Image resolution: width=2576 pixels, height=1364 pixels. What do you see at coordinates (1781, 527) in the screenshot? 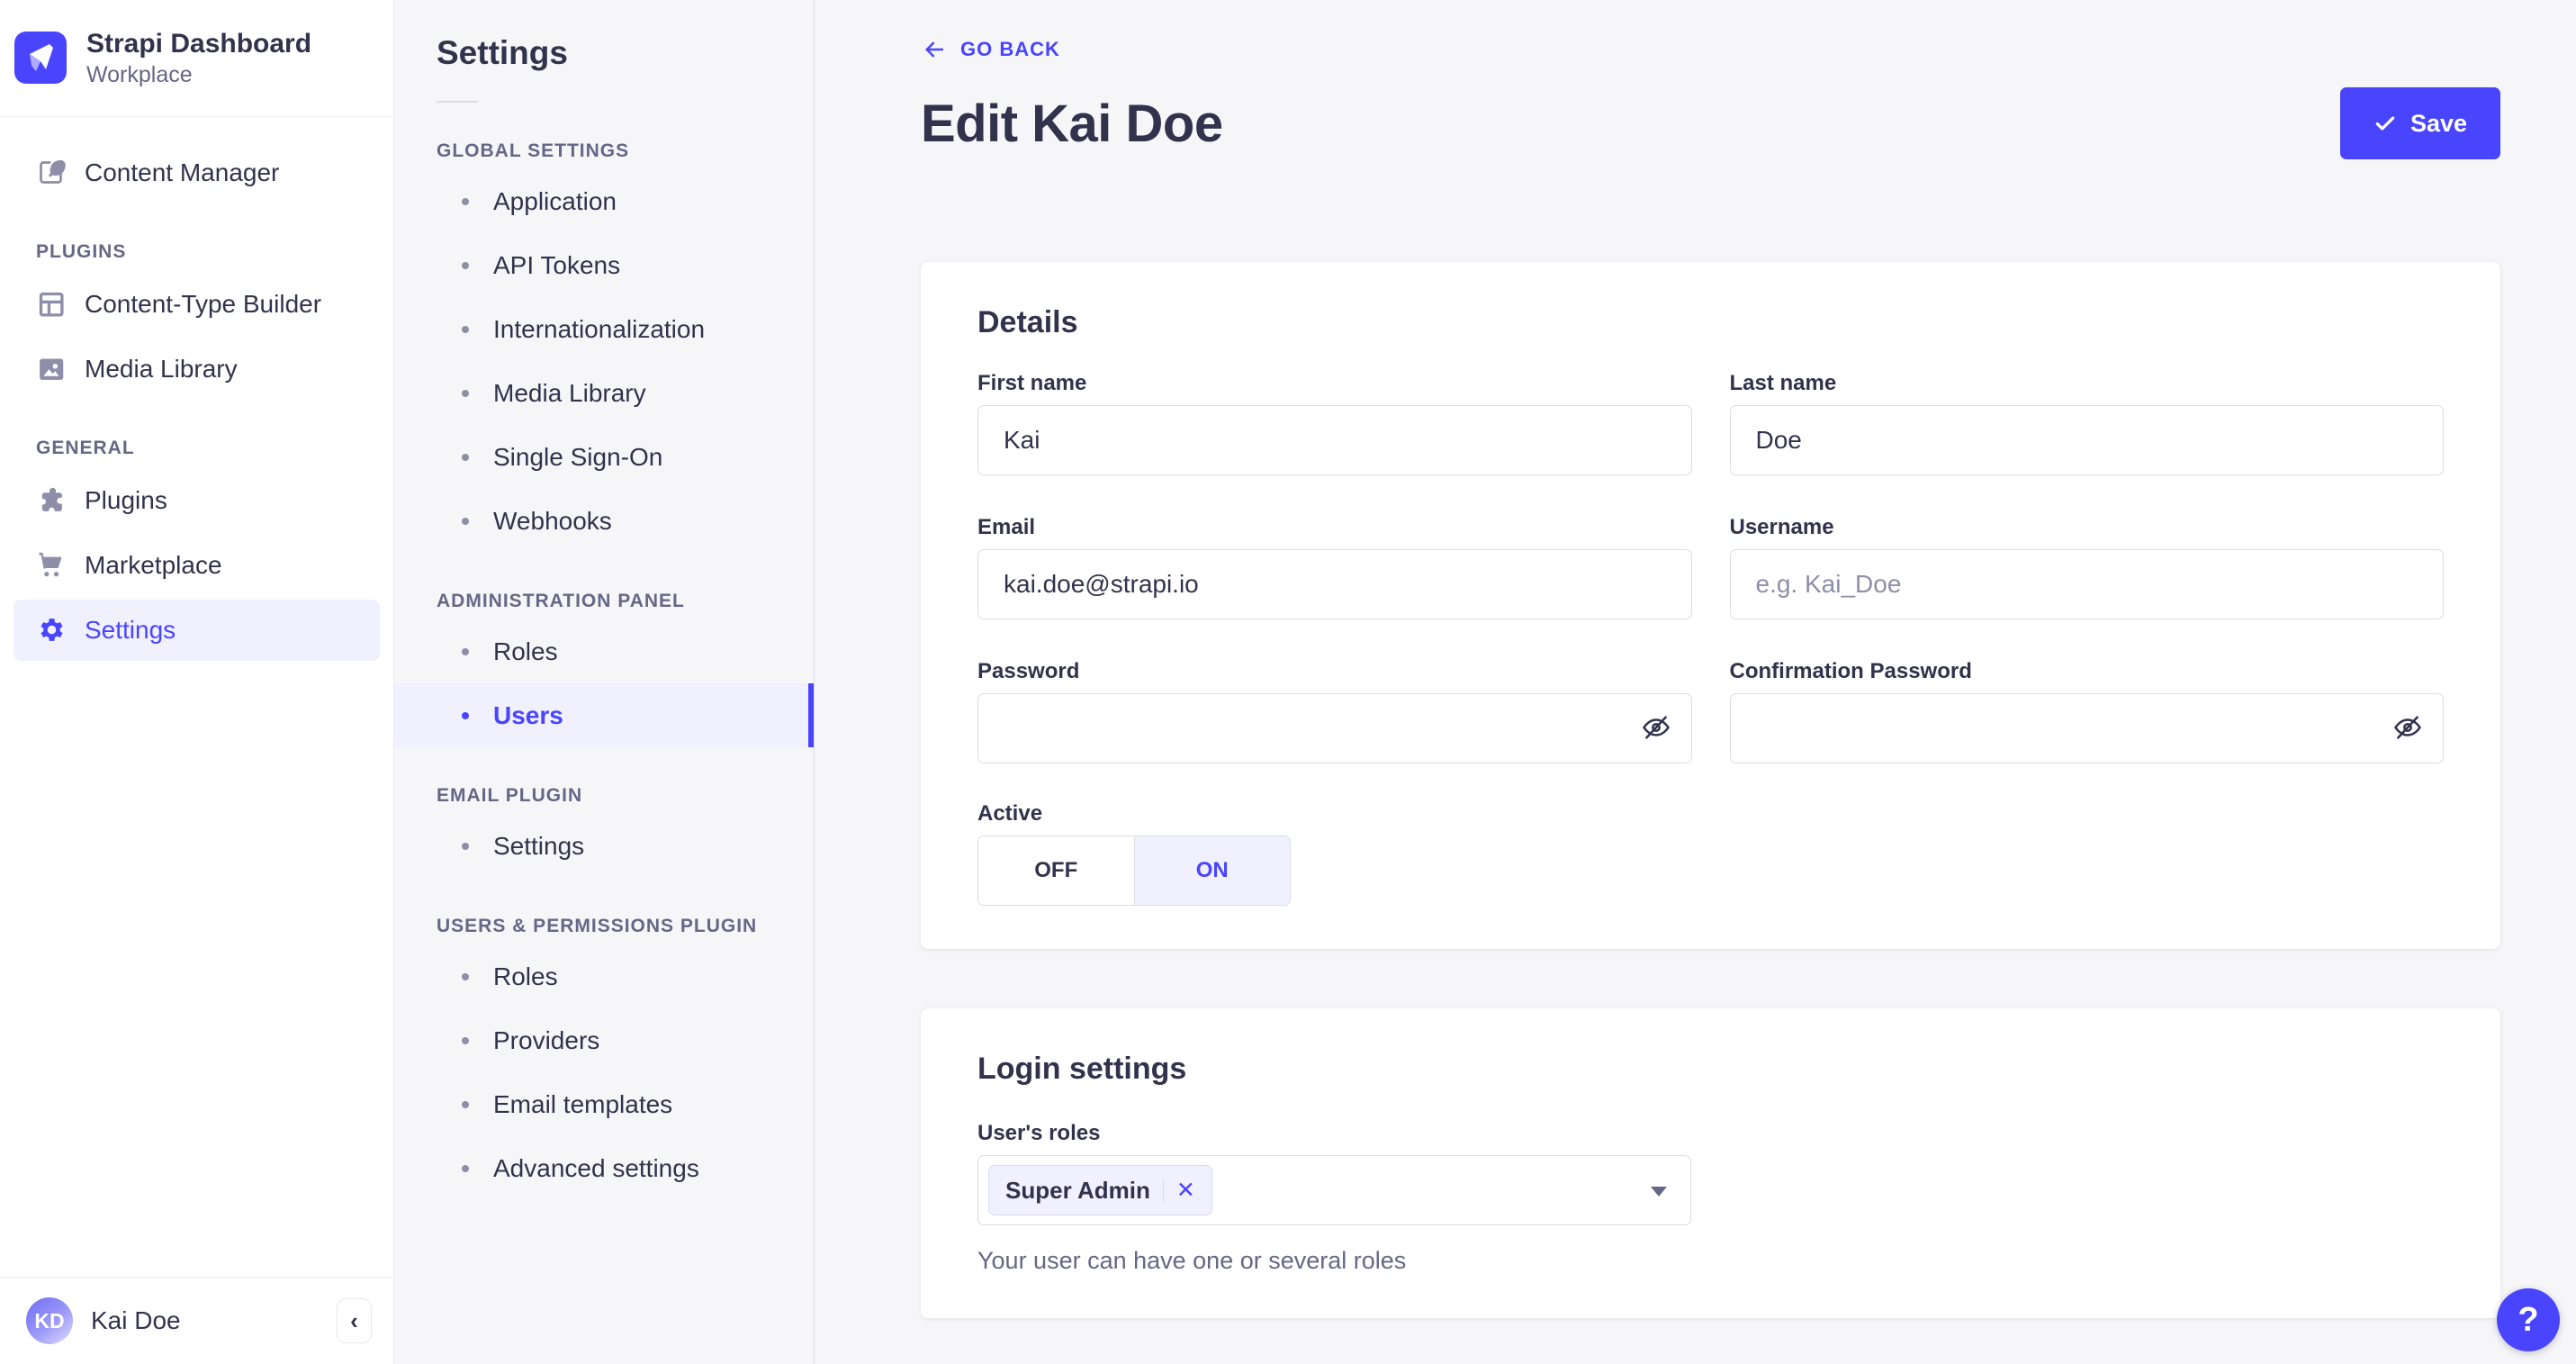
I see `username-label: Username` at bounding box center [1781, 527].